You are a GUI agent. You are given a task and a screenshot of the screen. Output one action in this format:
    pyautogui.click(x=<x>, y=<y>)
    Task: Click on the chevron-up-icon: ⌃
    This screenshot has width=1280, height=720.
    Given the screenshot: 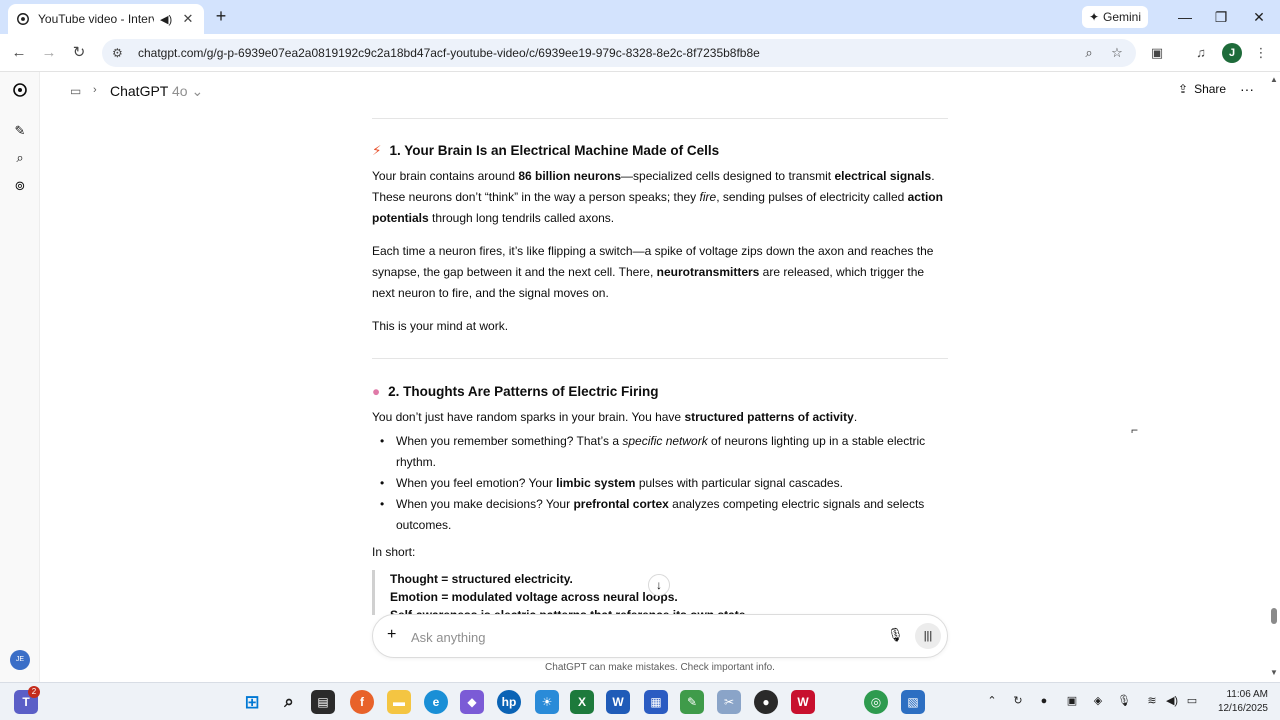 What is the action you would take?
    pyautogui.click(x=992, y=701)
    